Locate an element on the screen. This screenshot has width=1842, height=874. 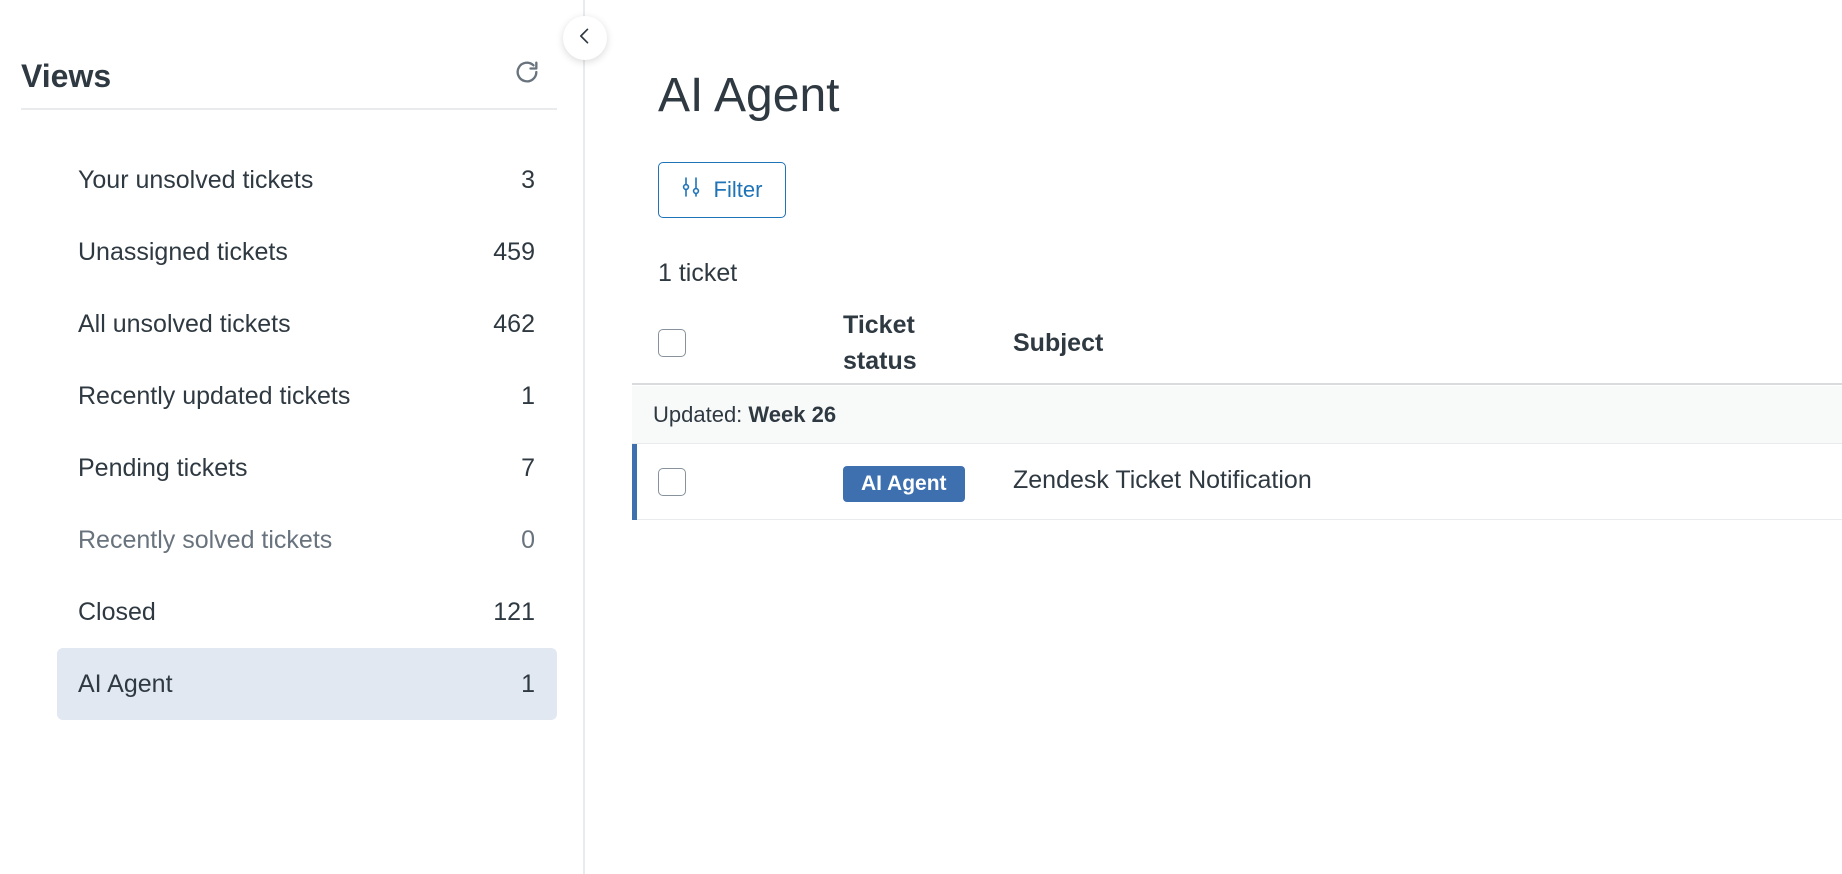
column-header-ticket-status-line1: Ticket is located at coordinates (879, 325).